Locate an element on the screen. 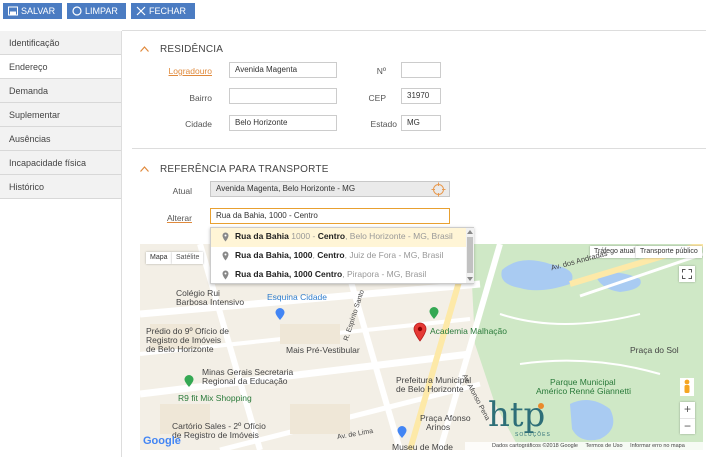  cep-label: CEP is located at coordinates (377, 98).